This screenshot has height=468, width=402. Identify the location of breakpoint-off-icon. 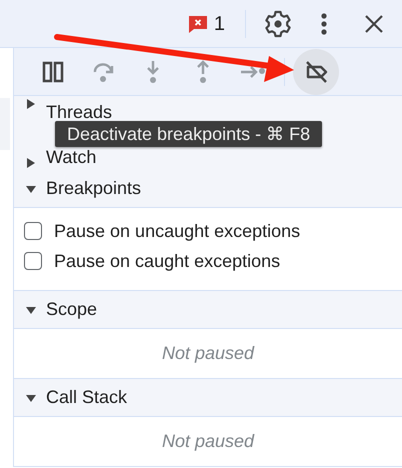
(316, 72).